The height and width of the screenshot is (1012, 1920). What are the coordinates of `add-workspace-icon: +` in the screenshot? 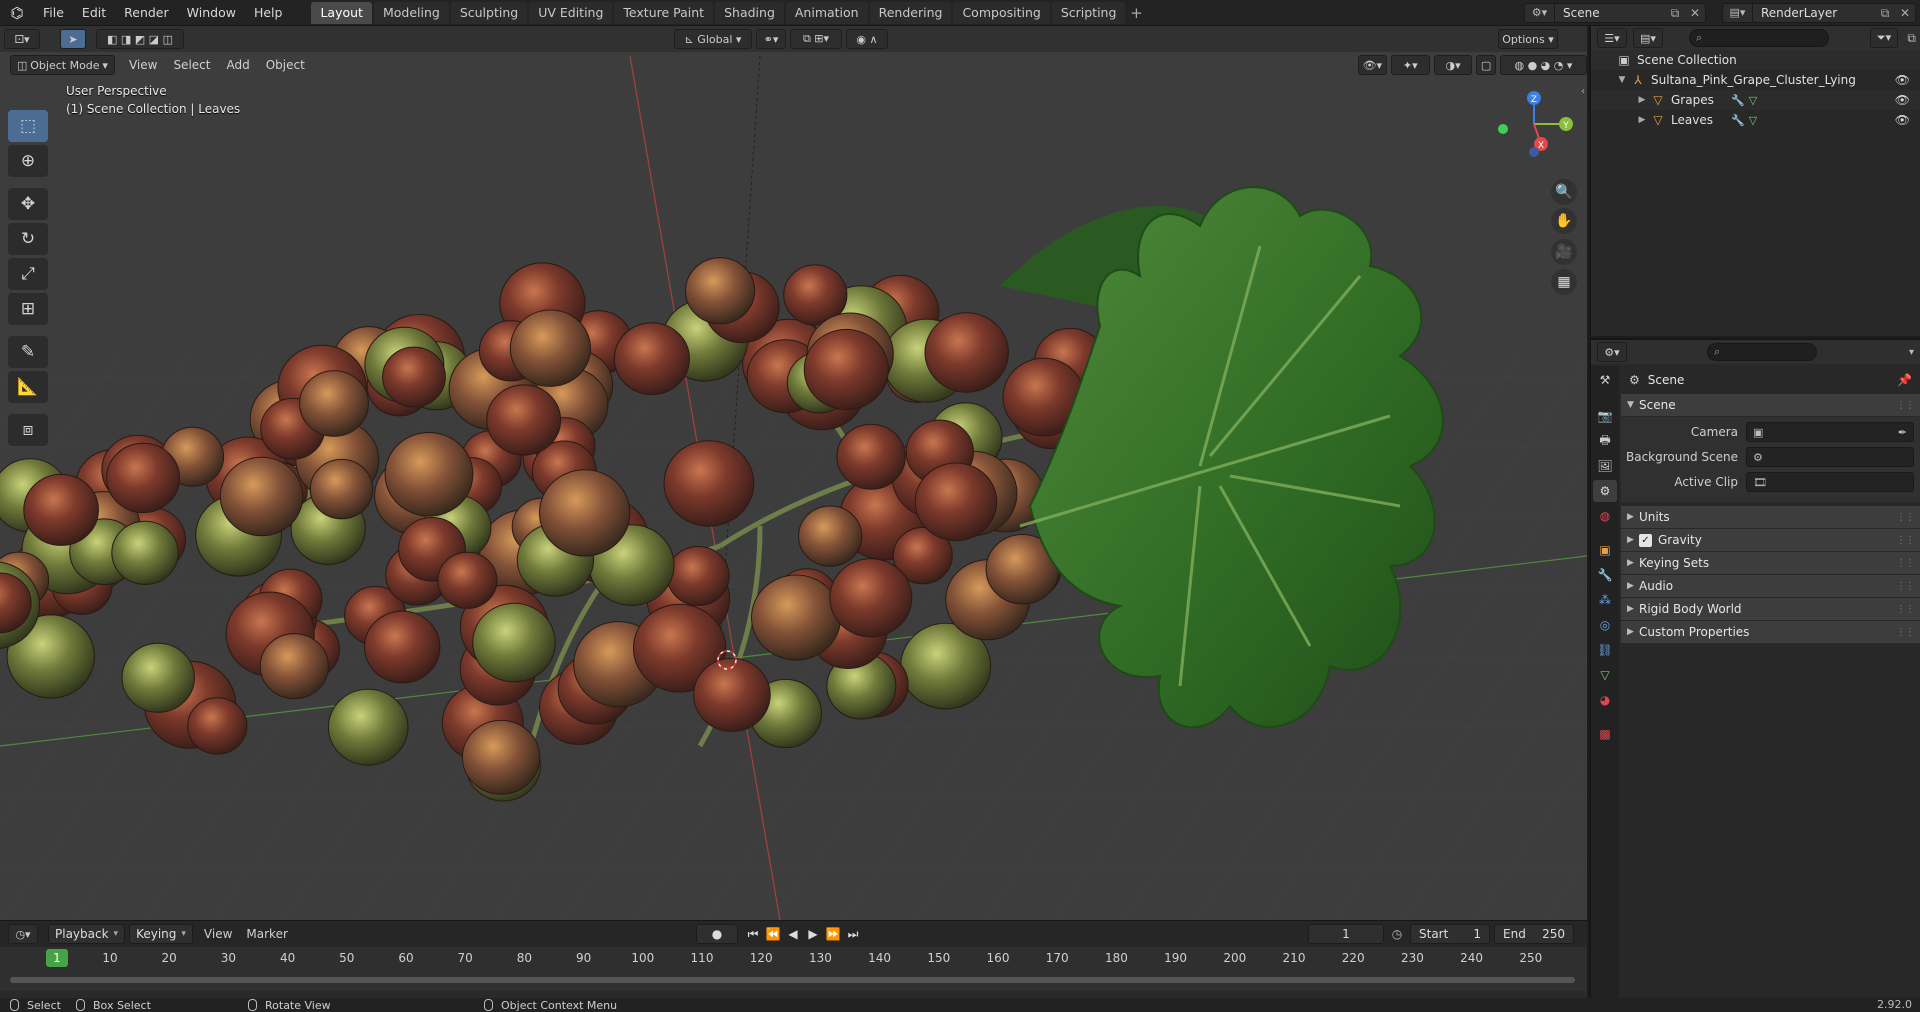 It's located at (1136, 13).